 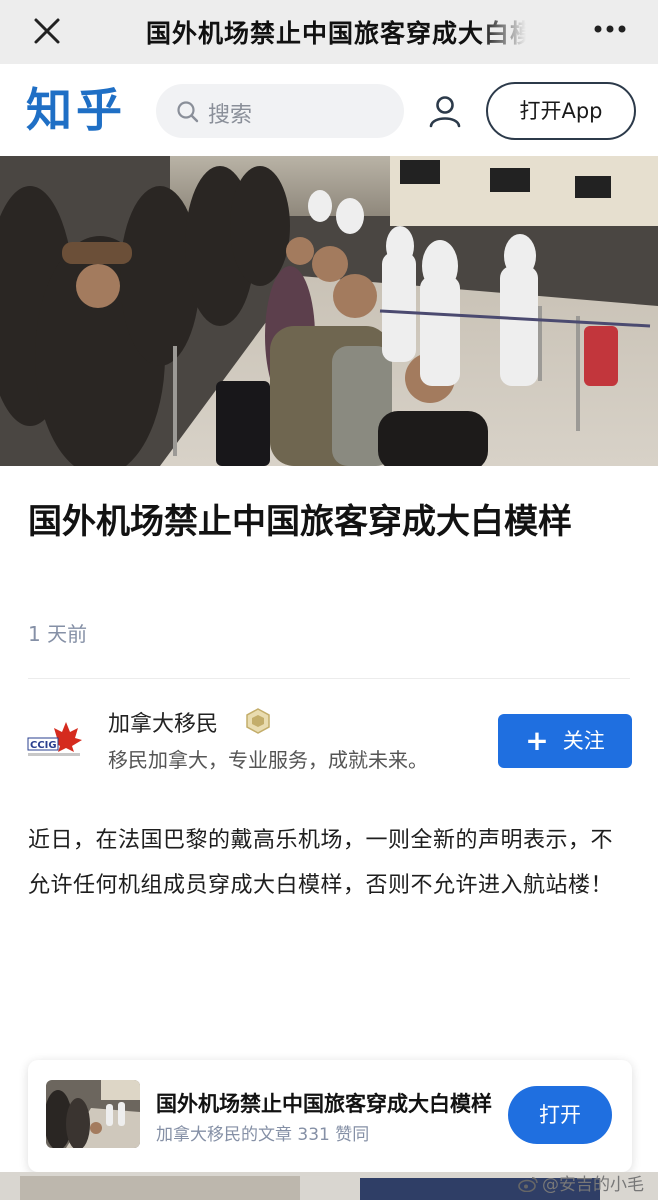 I want to click on divider, so click(x=329, y=678).